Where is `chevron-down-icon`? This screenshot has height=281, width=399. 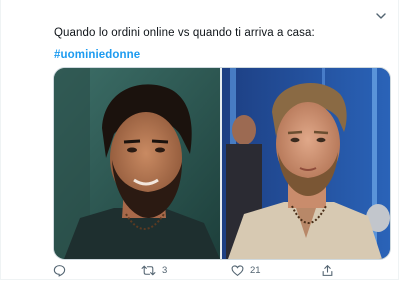
chevron-down-icon is located at coordinates (381, 16).